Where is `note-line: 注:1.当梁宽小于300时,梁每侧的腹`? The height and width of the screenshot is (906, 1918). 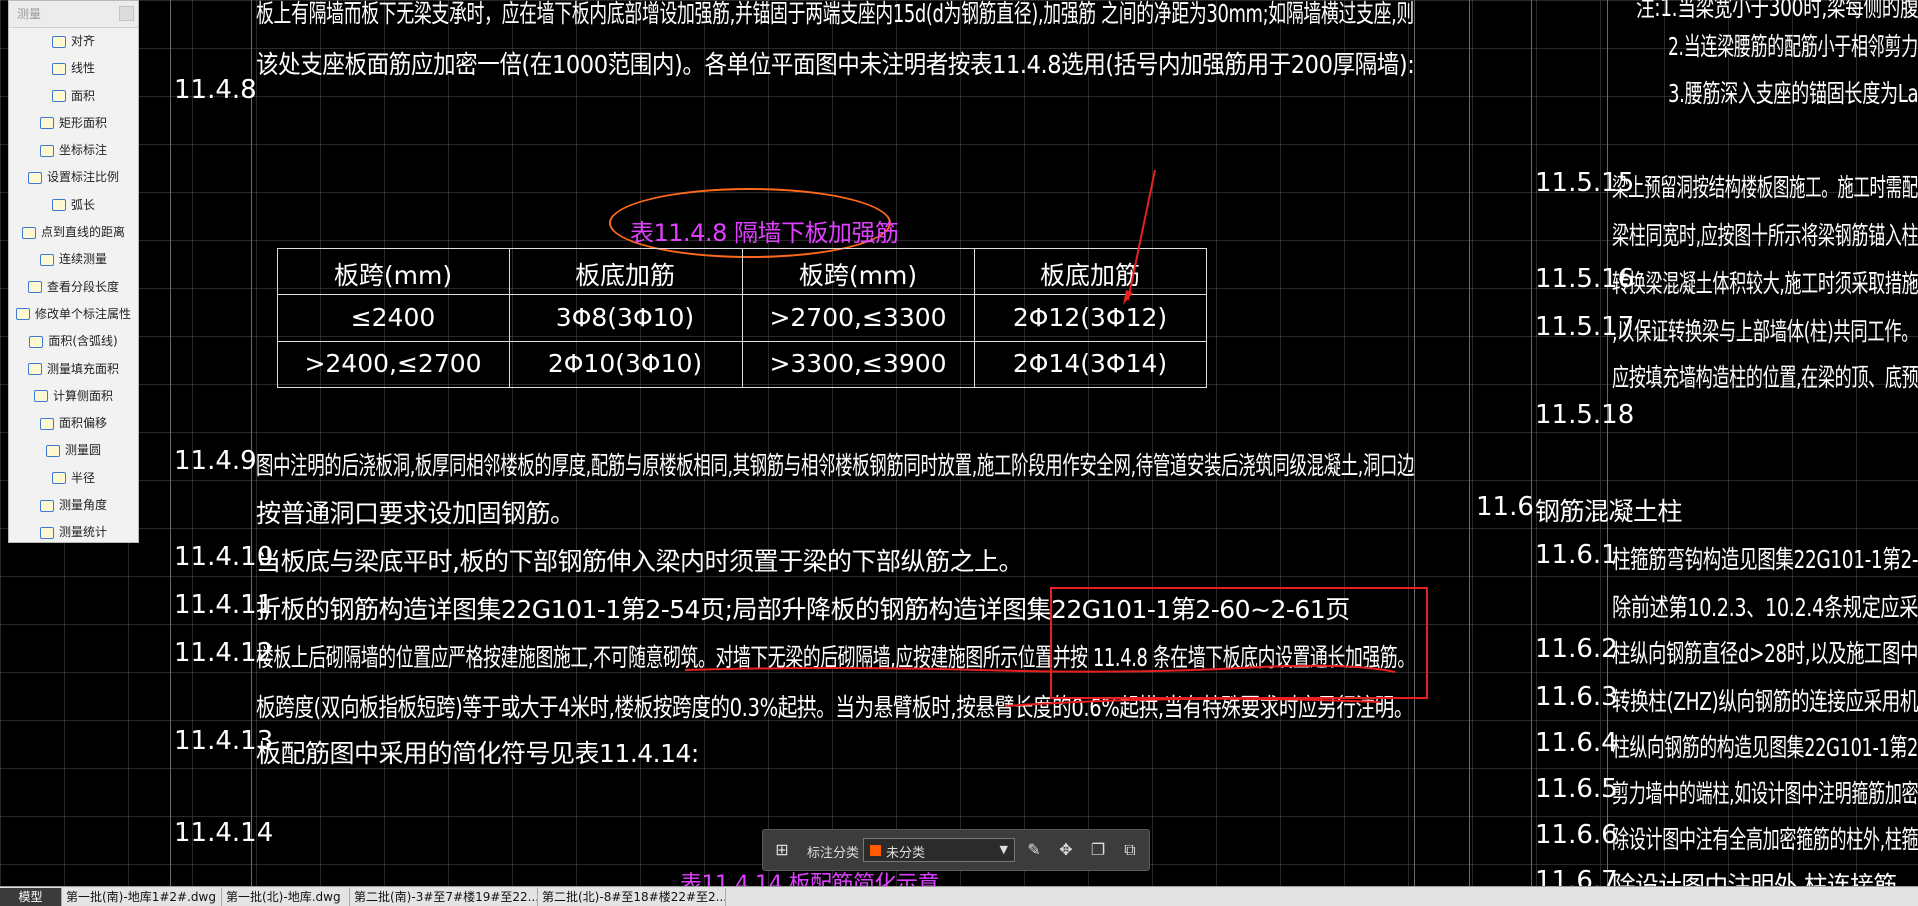
note-line: 注:1.当梁宽小于300时,梁每侧的腹 is located at coordinates (1777, 11).